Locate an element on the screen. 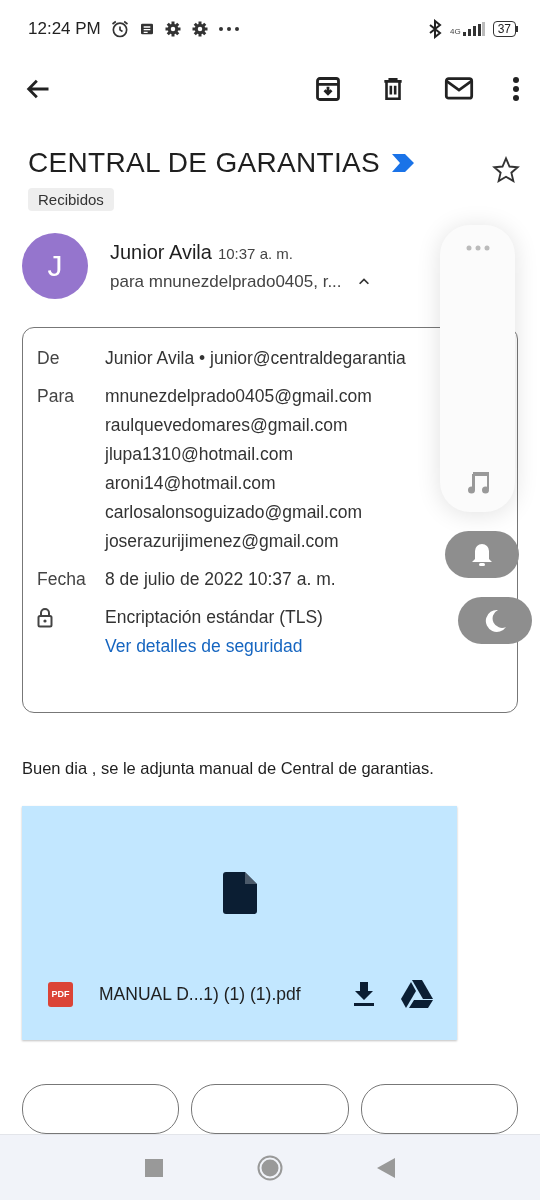  more-vertical-icon is located at coordinates (516, 89).